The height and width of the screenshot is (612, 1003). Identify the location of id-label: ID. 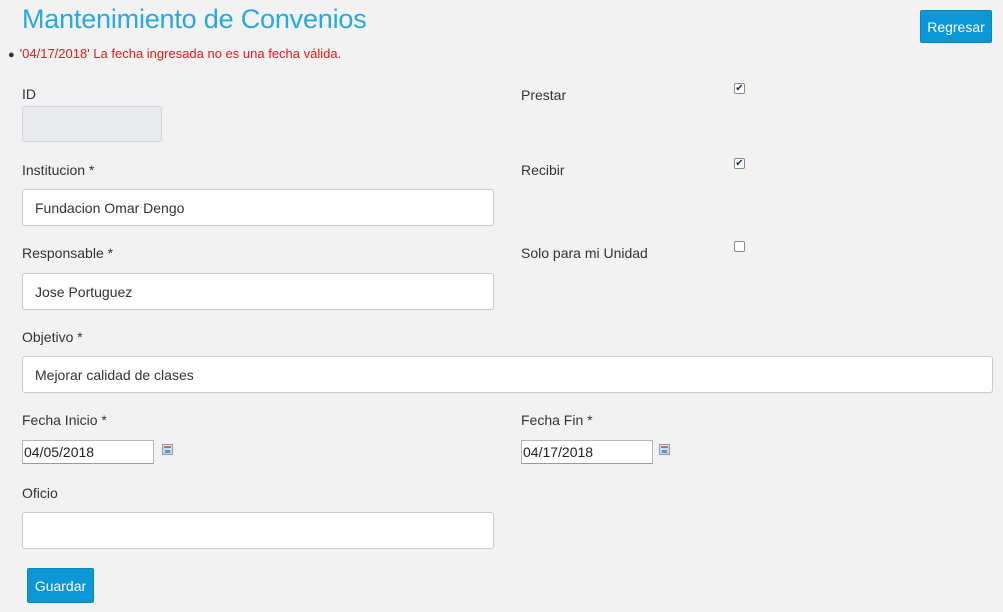
(29, 94).